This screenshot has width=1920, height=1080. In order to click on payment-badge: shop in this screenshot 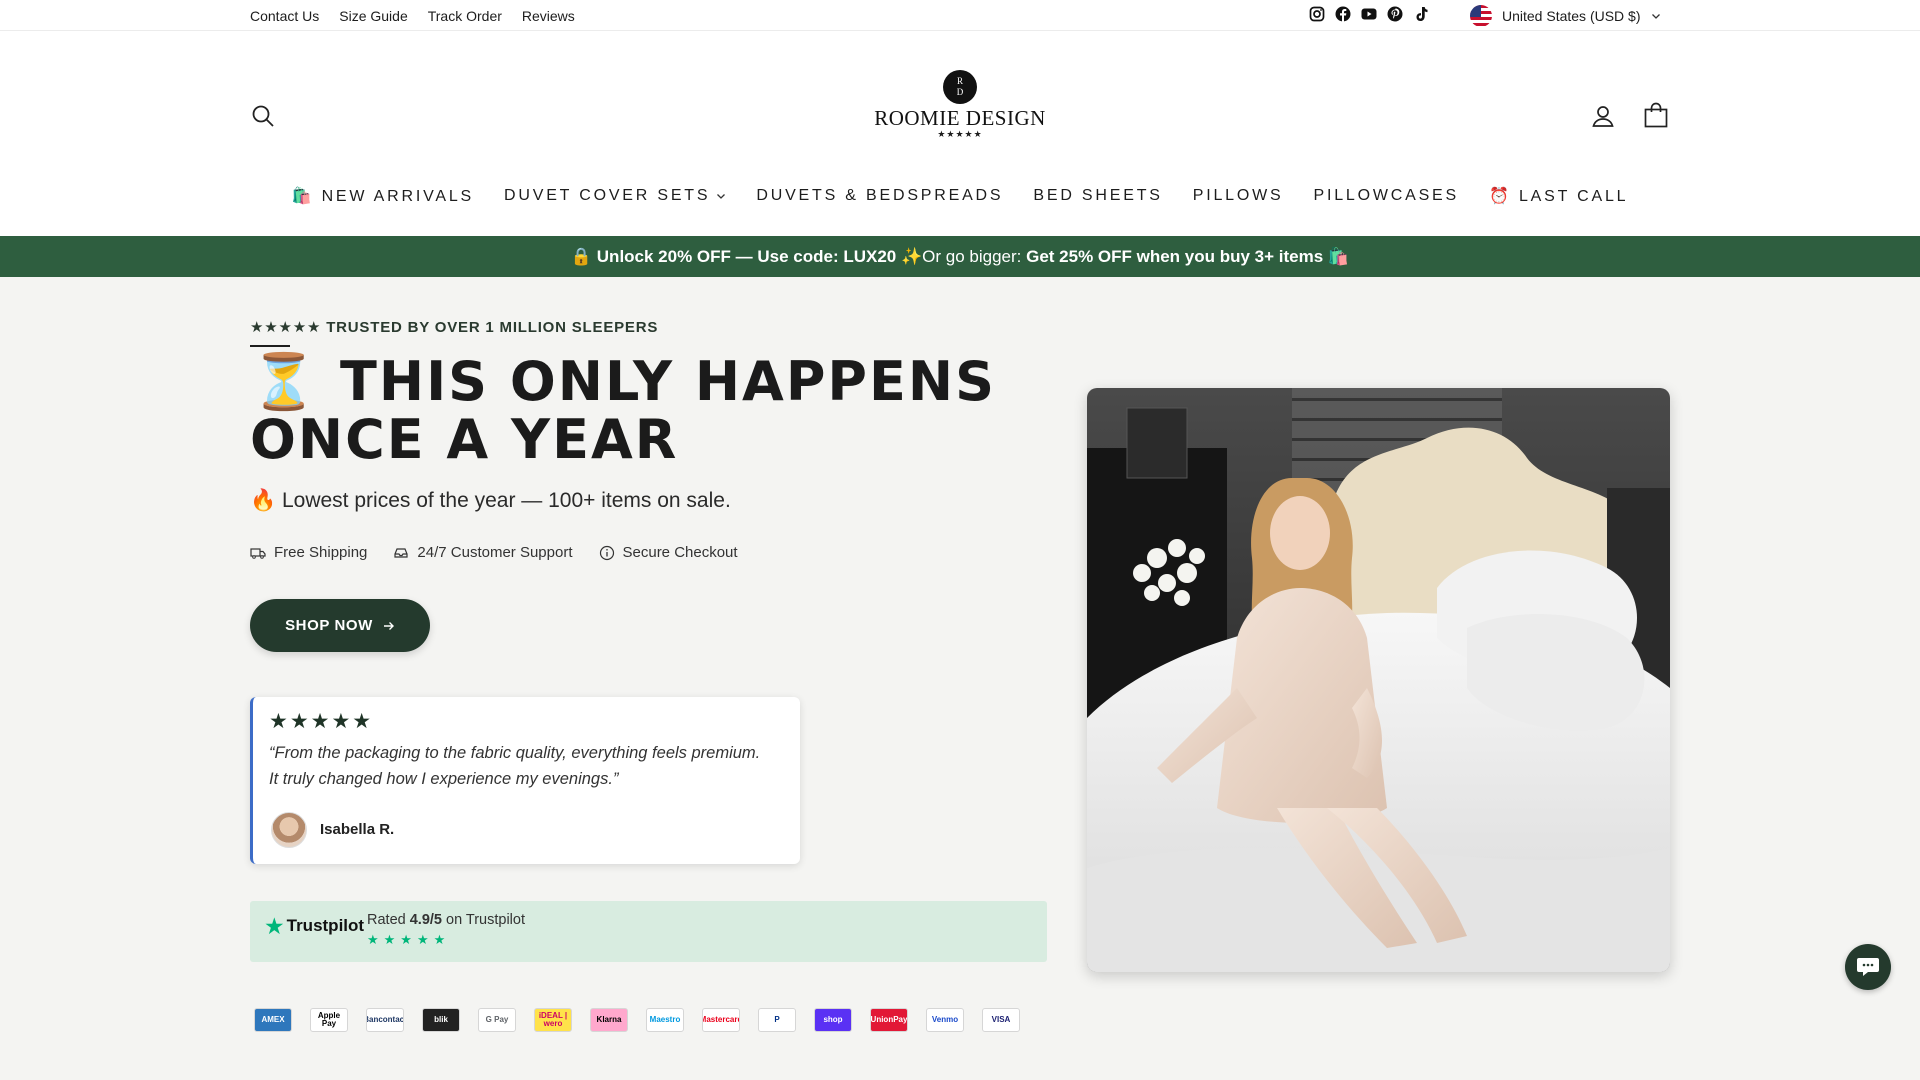, I will do `click(833, 1020)`.